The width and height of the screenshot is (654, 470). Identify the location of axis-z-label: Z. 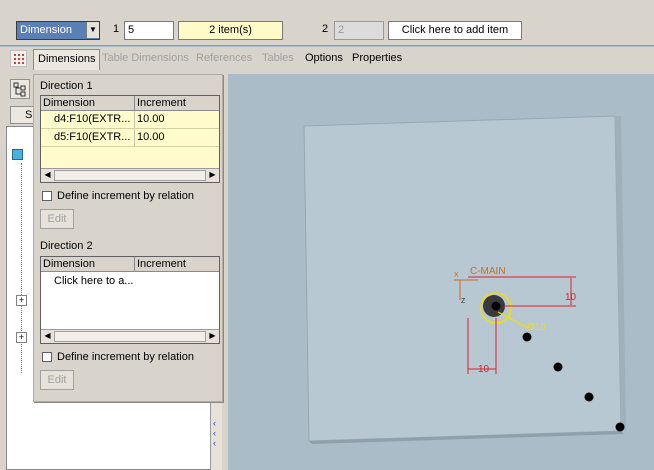
(463, 301).